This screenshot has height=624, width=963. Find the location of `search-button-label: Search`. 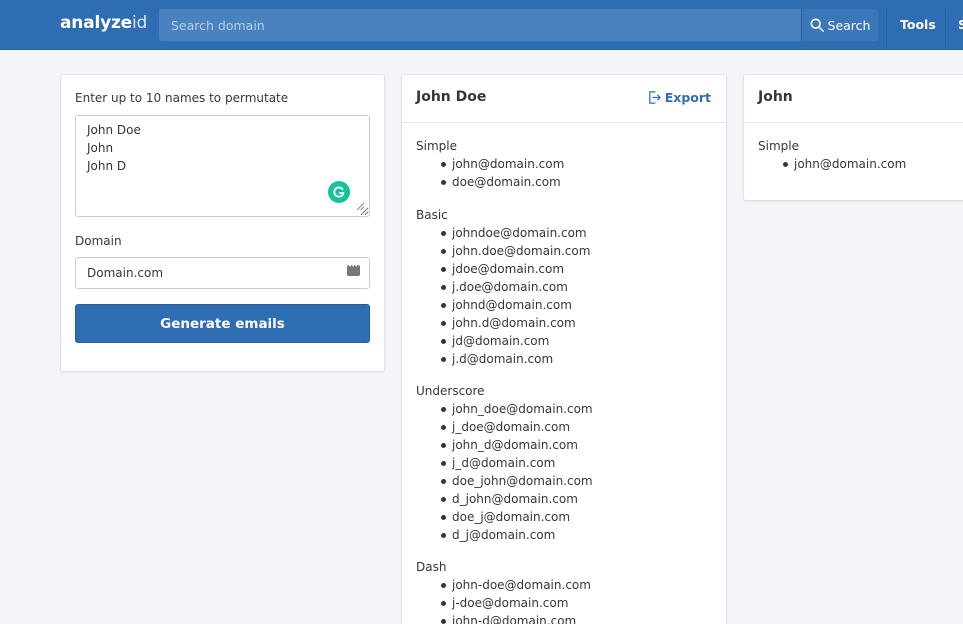

search-button-label: Search is located at coordinates (849, 25).